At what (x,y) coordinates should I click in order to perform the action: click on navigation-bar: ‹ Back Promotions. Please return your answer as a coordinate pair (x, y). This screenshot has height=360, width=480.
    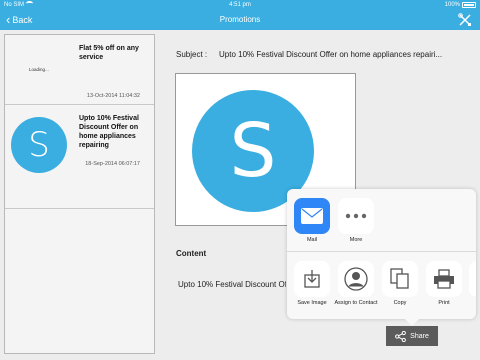
    Looking at the image, I should click on (240, 20).